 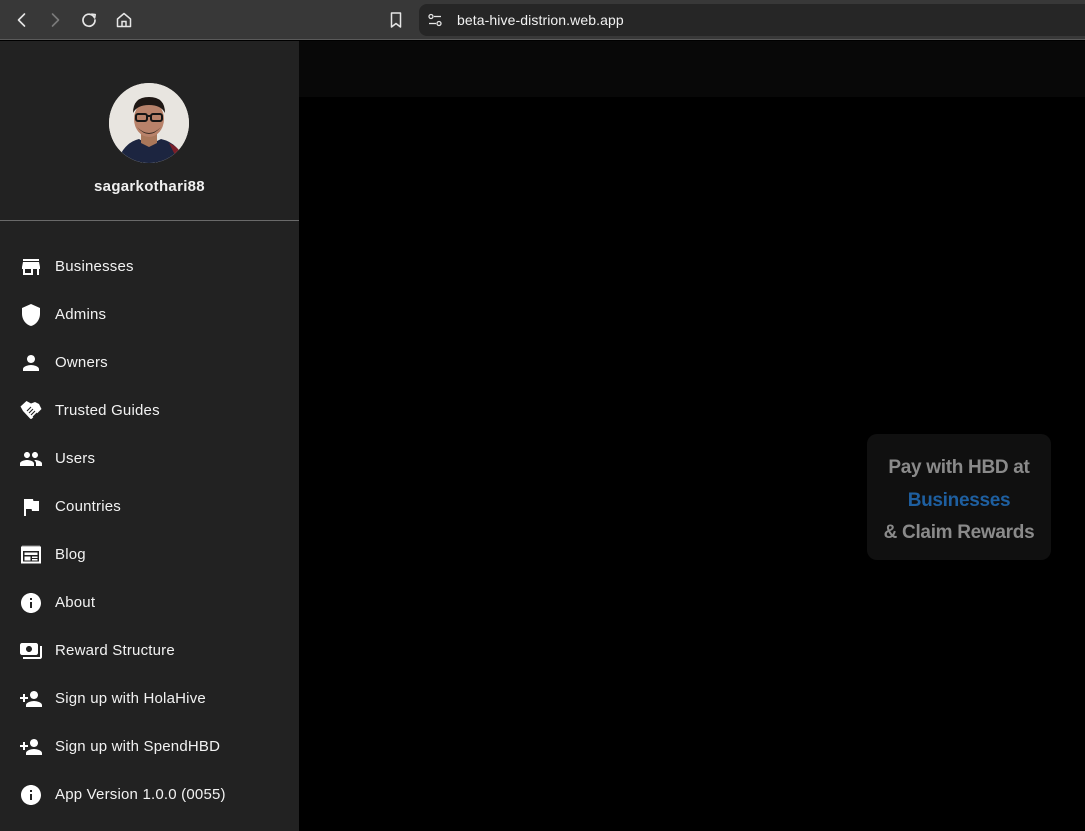 I want to click on promo-line-1: Pay with HBD at, so click(x=959, y=467).